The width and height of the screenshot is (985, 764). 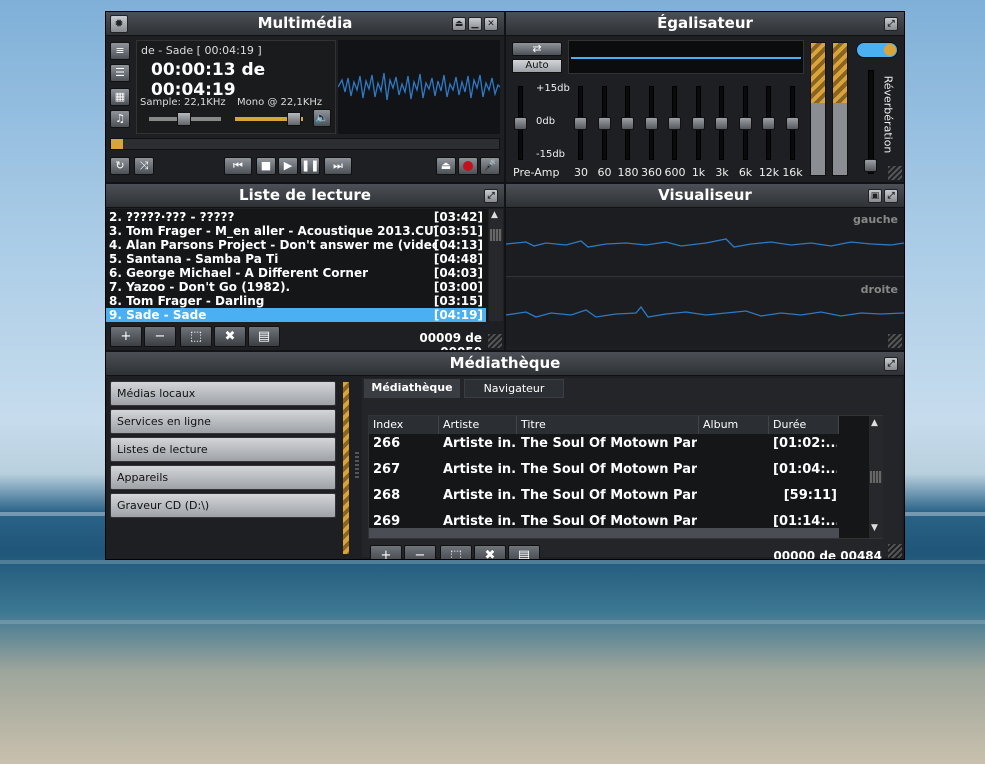 What do you see at coordinates (196, 336) in the screenshot?
I see `select-icon: ⬚` at bounding box center [196, 336].